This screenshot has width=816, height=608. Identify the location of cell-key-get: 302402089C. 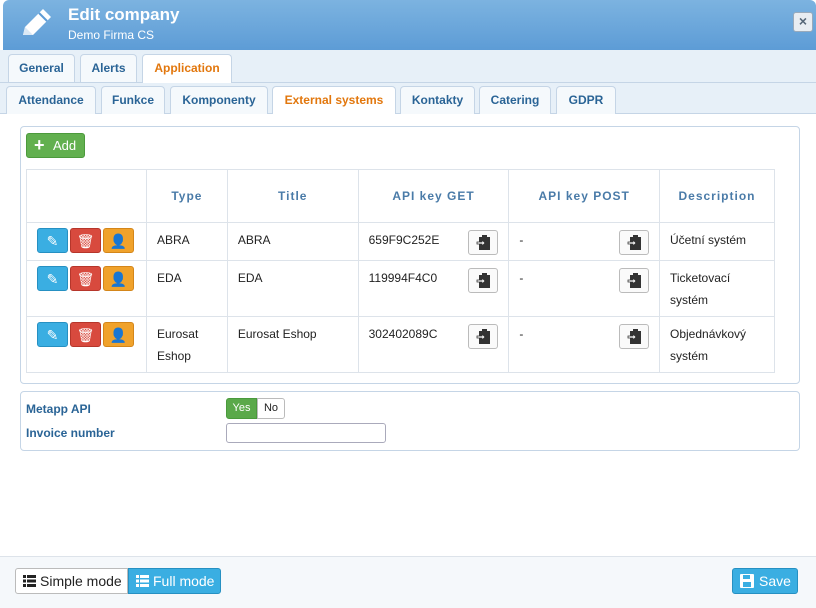
(433, 344).